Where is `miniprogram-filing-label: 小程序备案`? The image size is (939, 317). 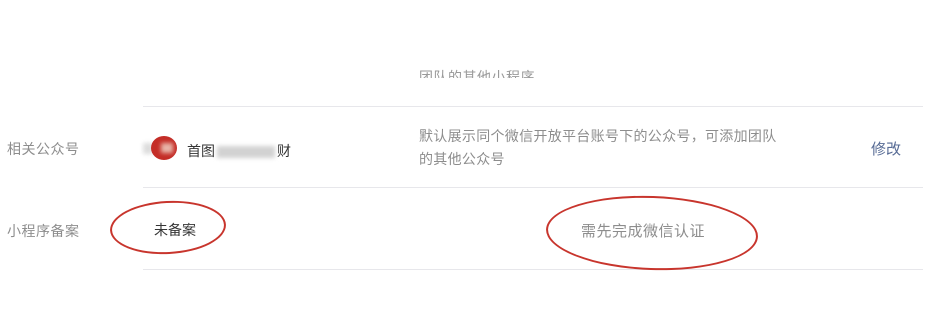 miniprogram-filing-label: 小程序备案 is located at coordinates (43, 232).